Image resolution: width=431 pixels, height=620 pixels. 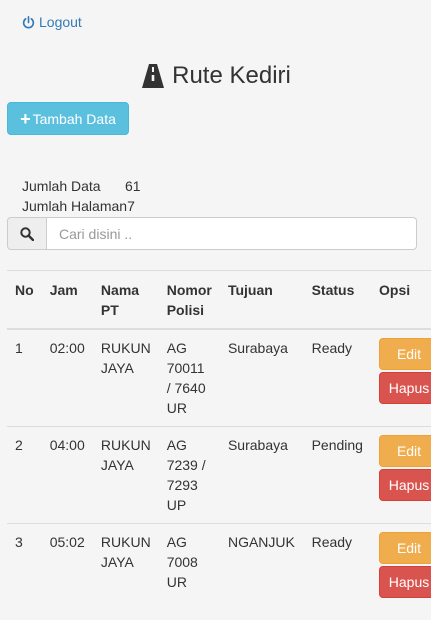 What do you see at coordinates (189, 475) in the screenshot?
I see `cell-polisi: AG 7239 / 7293 UP` at bounding box center [189, 475].